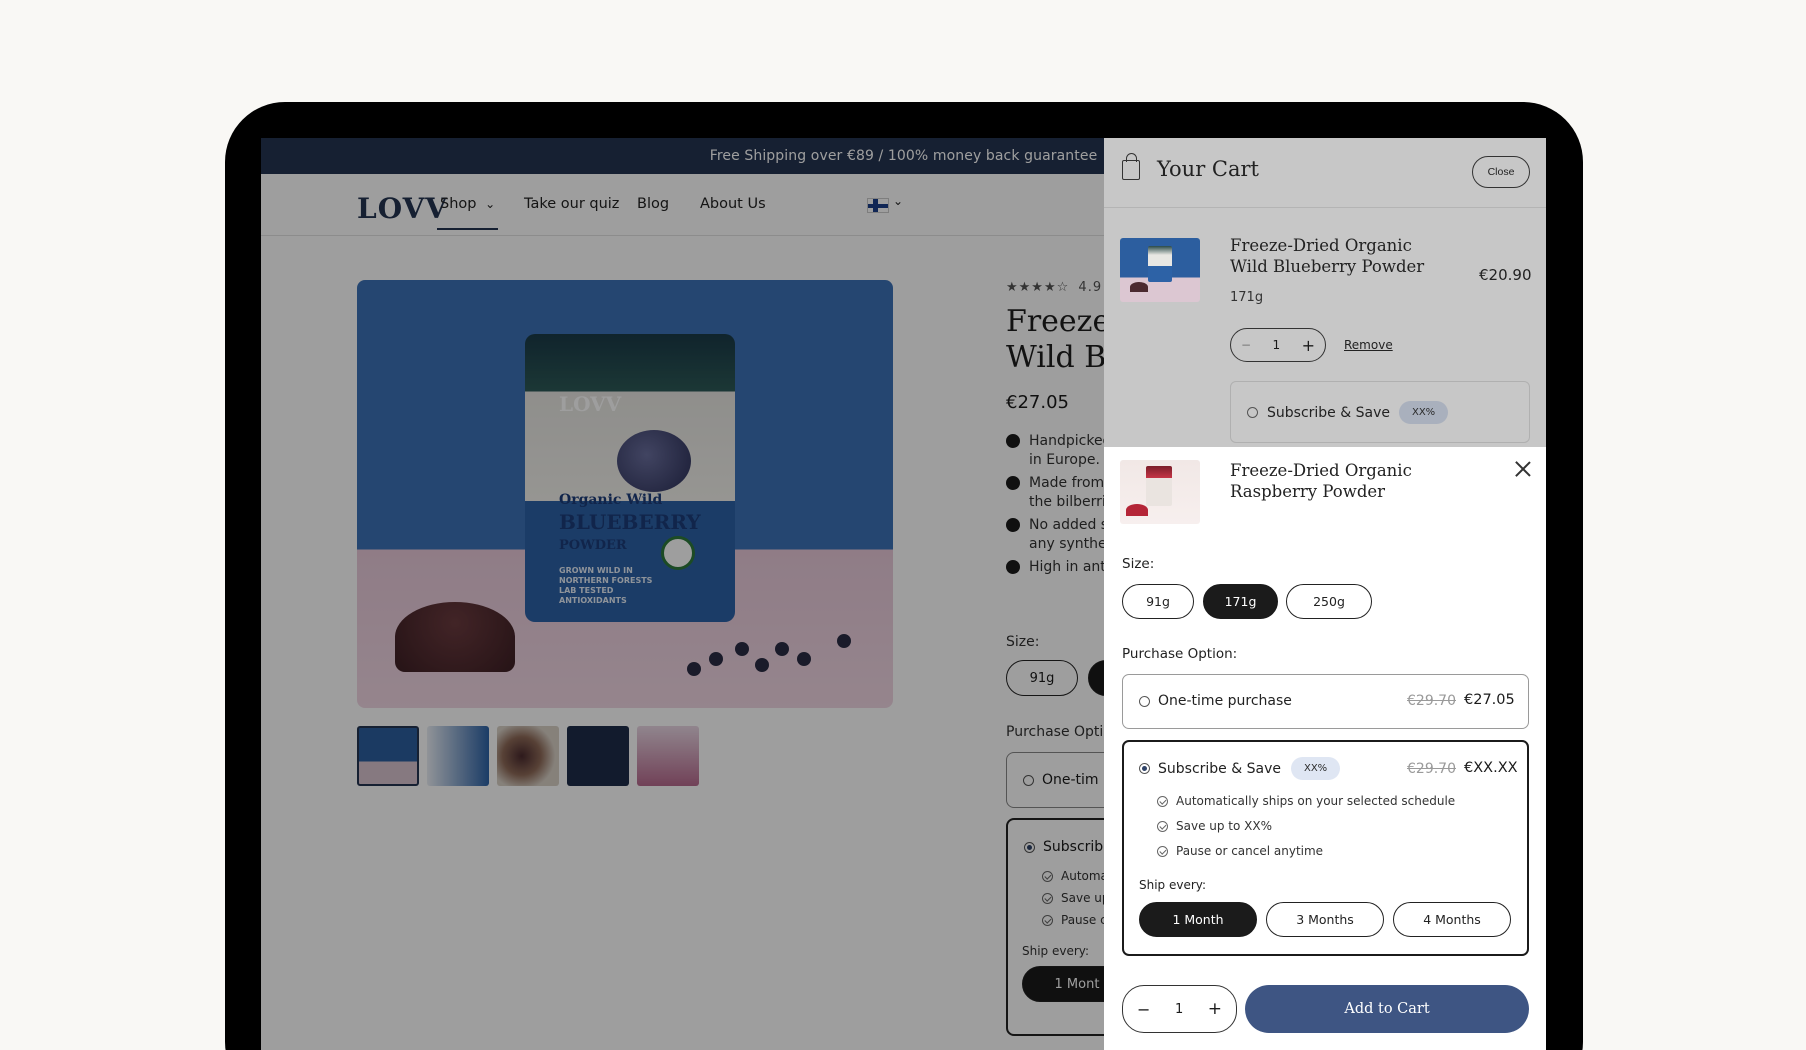  I want to click on subscribe-row: Subscribe & Save XX%, so click(1240, 768).